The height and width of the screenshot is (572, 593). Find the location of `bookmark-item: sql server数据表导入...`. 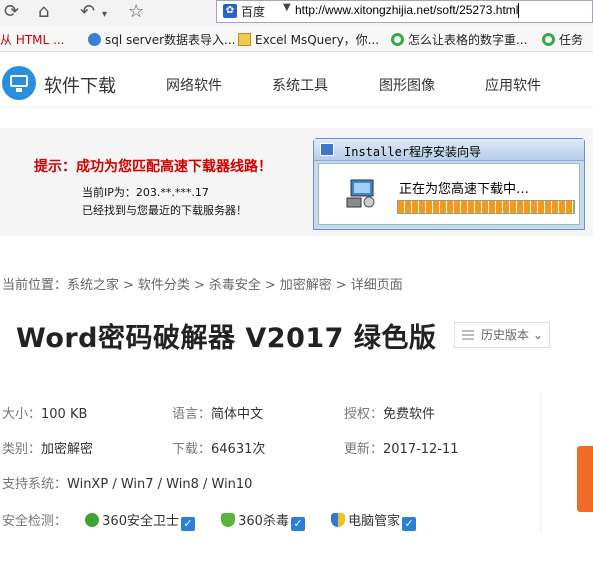

bookmark-item: sql server数据表导入... is located at coordinates (161, 39).